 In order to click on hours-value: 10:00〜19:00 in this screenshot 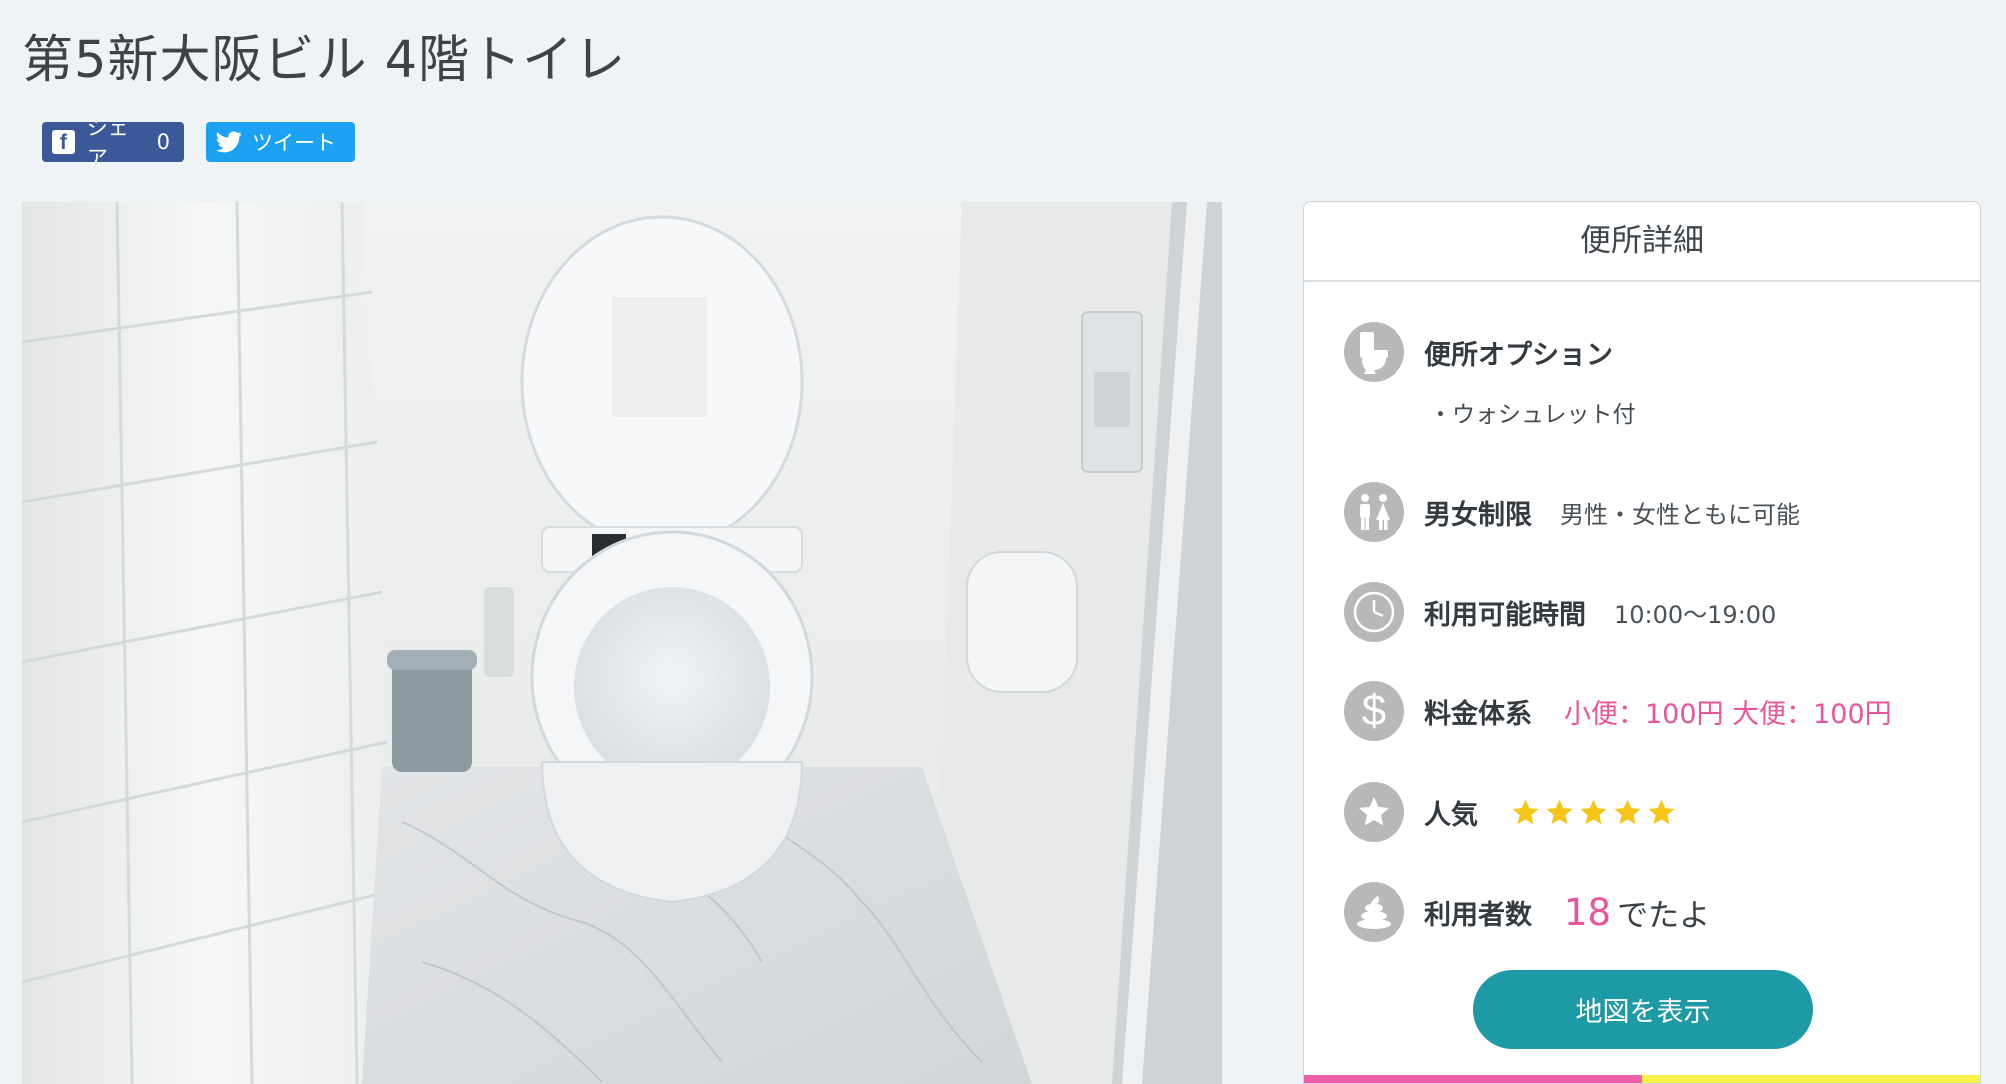, I will do `click(1695, 614)`.